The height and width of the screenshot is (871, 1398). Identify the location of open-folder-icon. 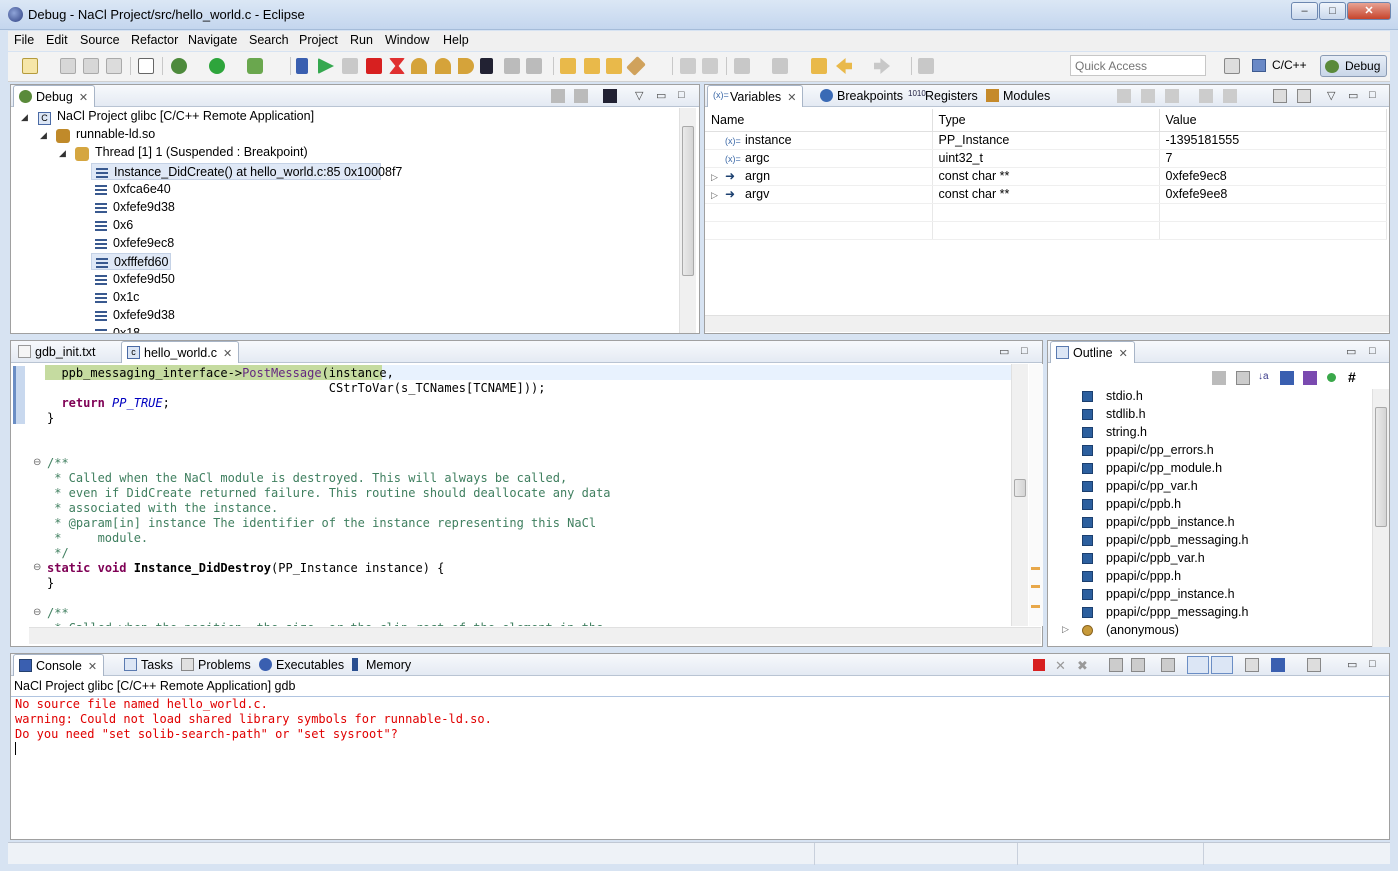
(614, 66).